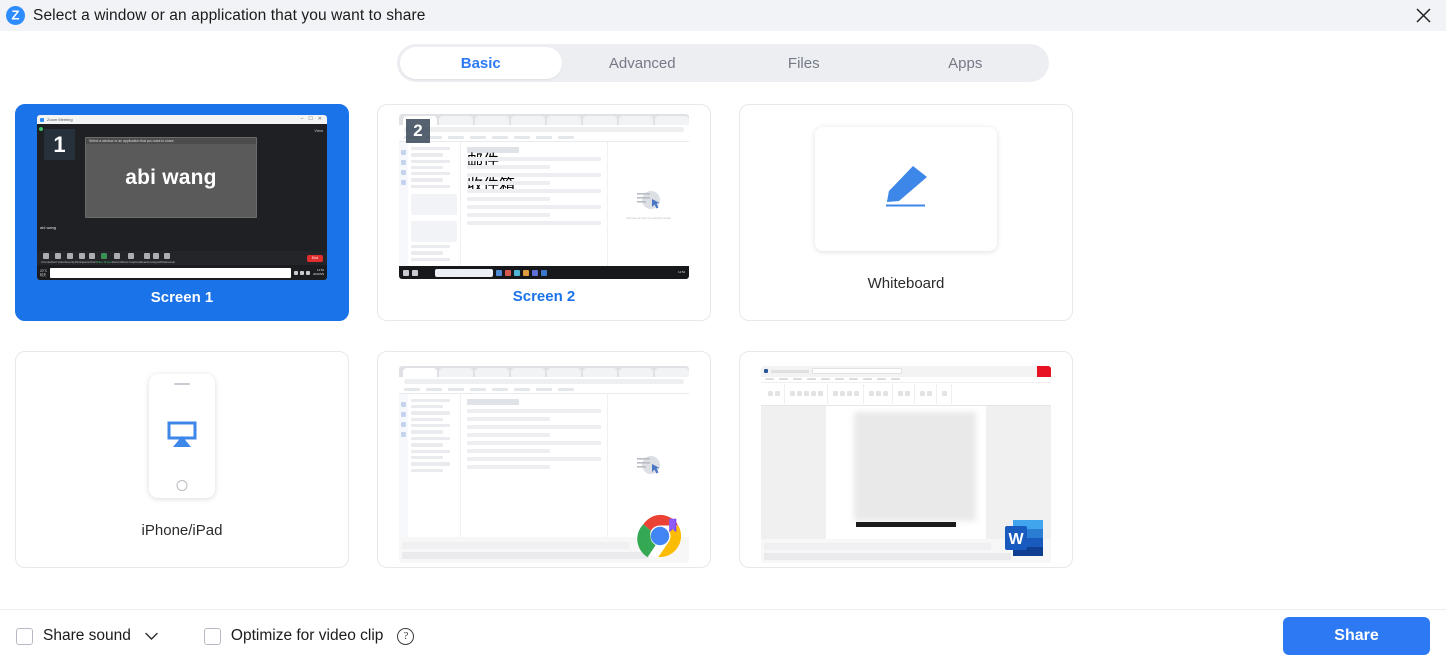  I want to click on tab-files: Files, so click(804, 63).